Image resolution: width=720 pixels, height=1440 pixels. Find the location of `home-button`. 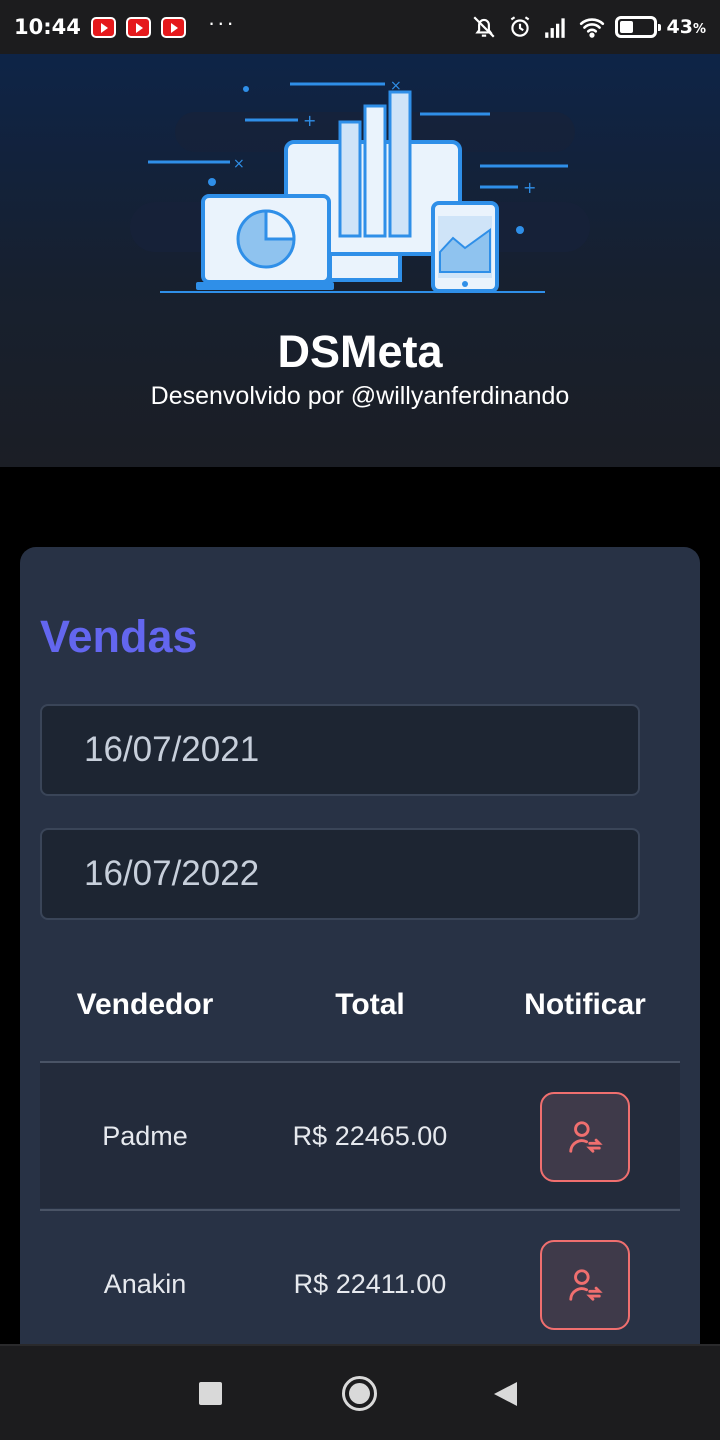

home-button is located at coordinates (359, 1393).